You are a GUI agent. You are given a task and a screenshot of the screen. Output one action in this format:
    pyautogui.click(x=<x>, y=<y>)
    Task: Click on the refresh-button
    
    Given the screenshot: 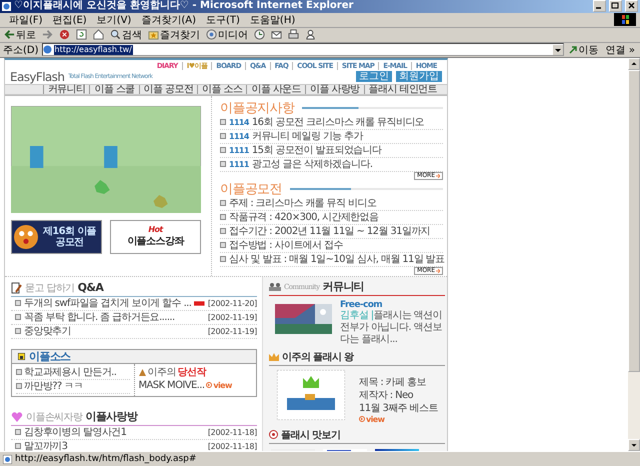 What is the action you would take?
    pyautogui.click(x=81, y=35)
    